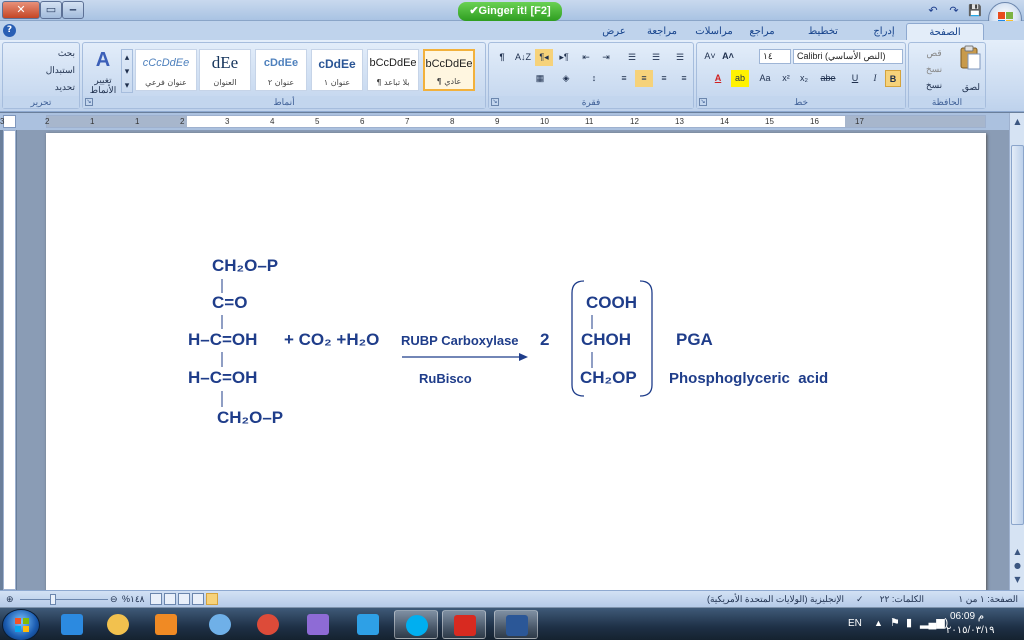 This screenshot has height=640, width=1024. What do you see at coordinates (9, 30) in the screenshot?
I see `help-icon: ?` at bounding box center [9, 30].